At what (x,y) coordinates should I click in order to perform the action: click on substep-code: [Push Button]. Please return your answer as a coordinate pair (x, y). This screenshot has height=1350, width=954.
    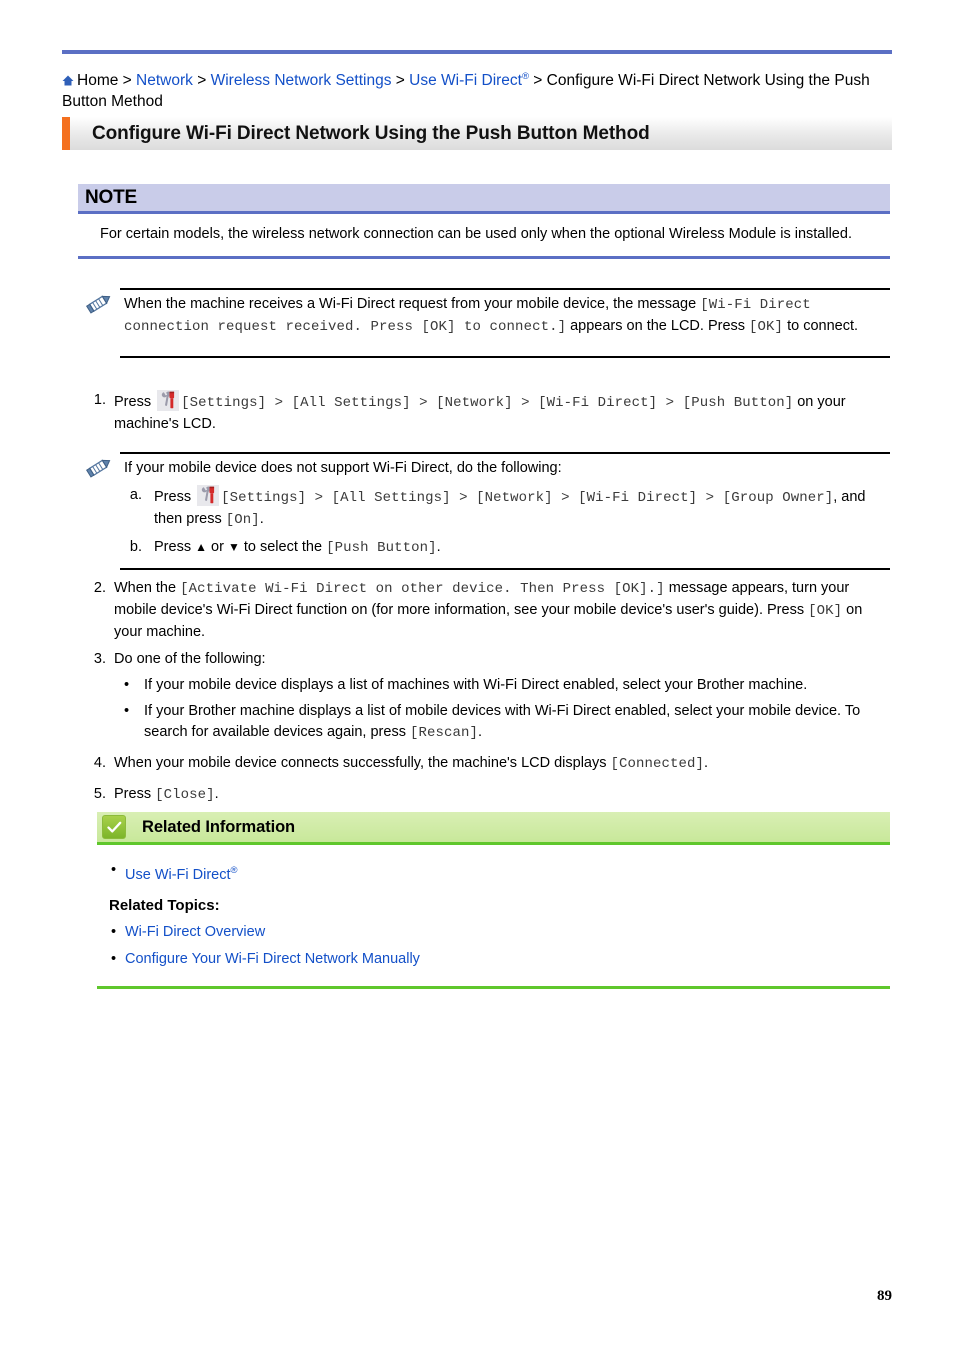
    Looking at the image, I should click on (381, 548).